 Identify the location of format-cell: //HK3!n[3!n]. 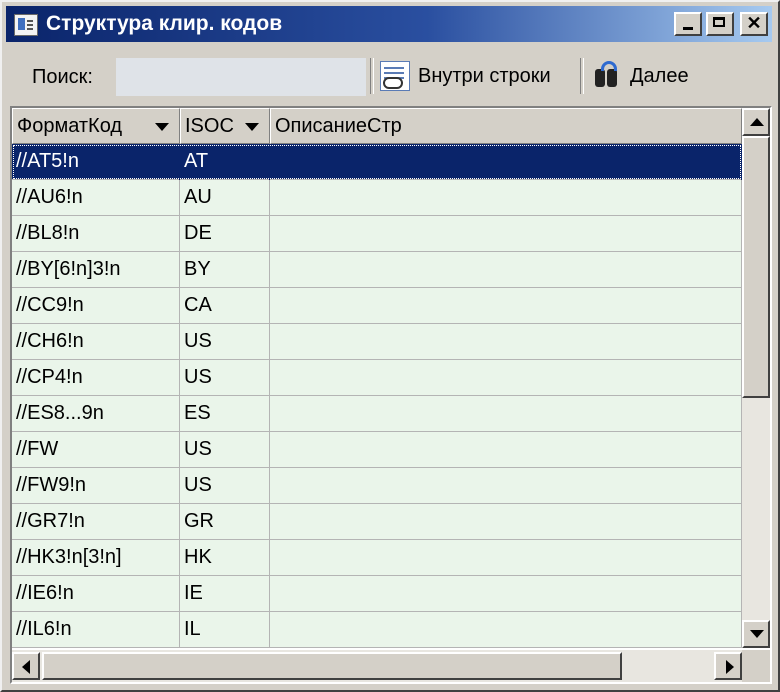
(96, 558).